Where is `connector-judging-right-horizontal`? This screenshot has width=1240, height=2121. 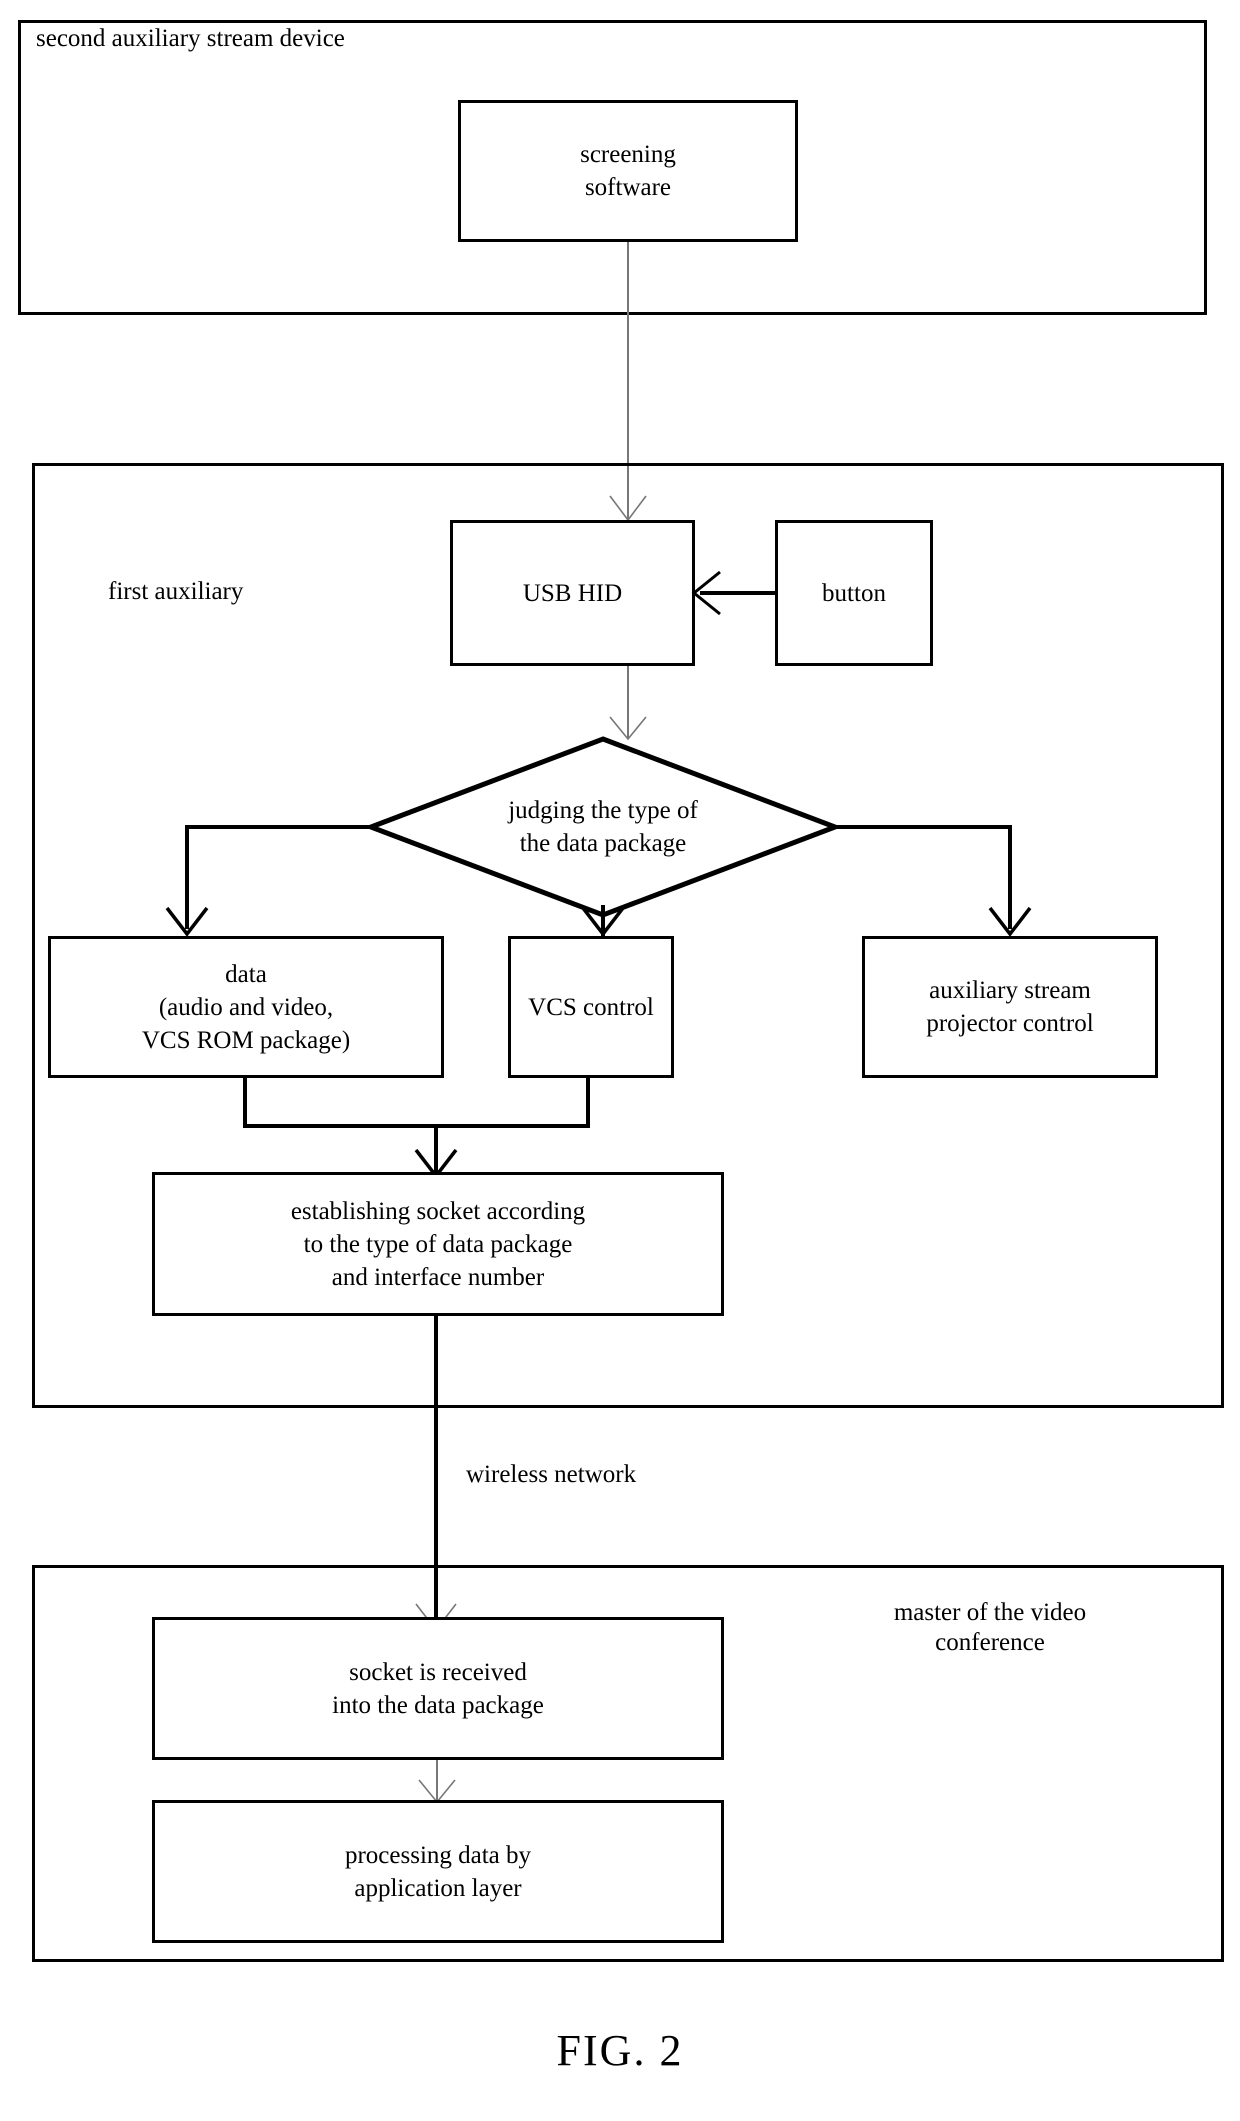
connector-judging-right-horizontal is located at coordinates (922, 827).